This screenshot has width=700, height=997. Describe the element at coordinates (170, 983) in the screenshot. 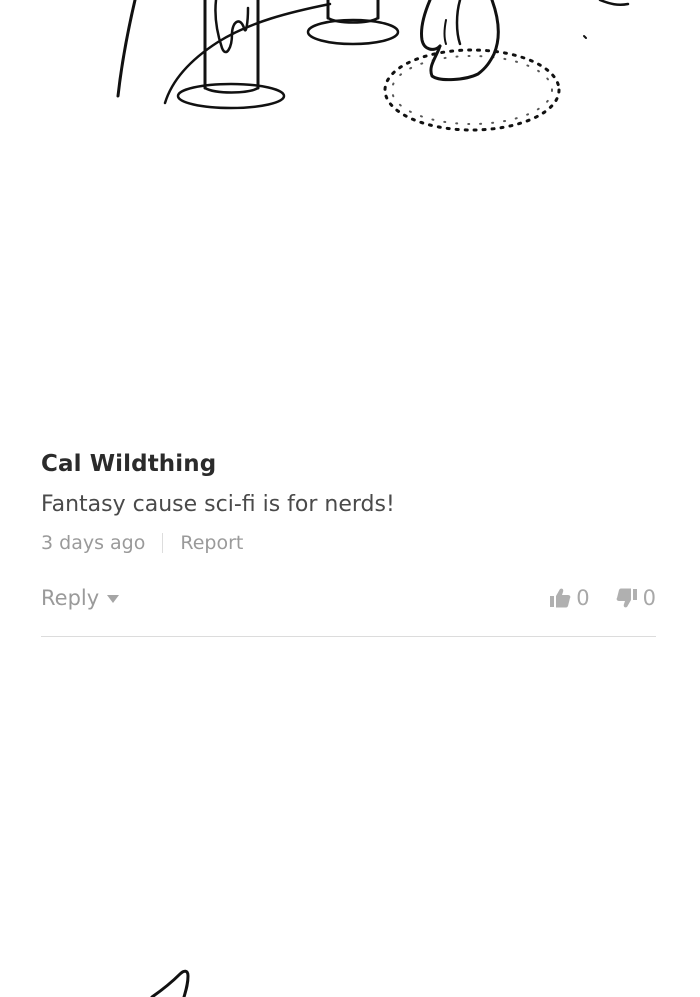

I see `comic-illustration-bottom` at that location.